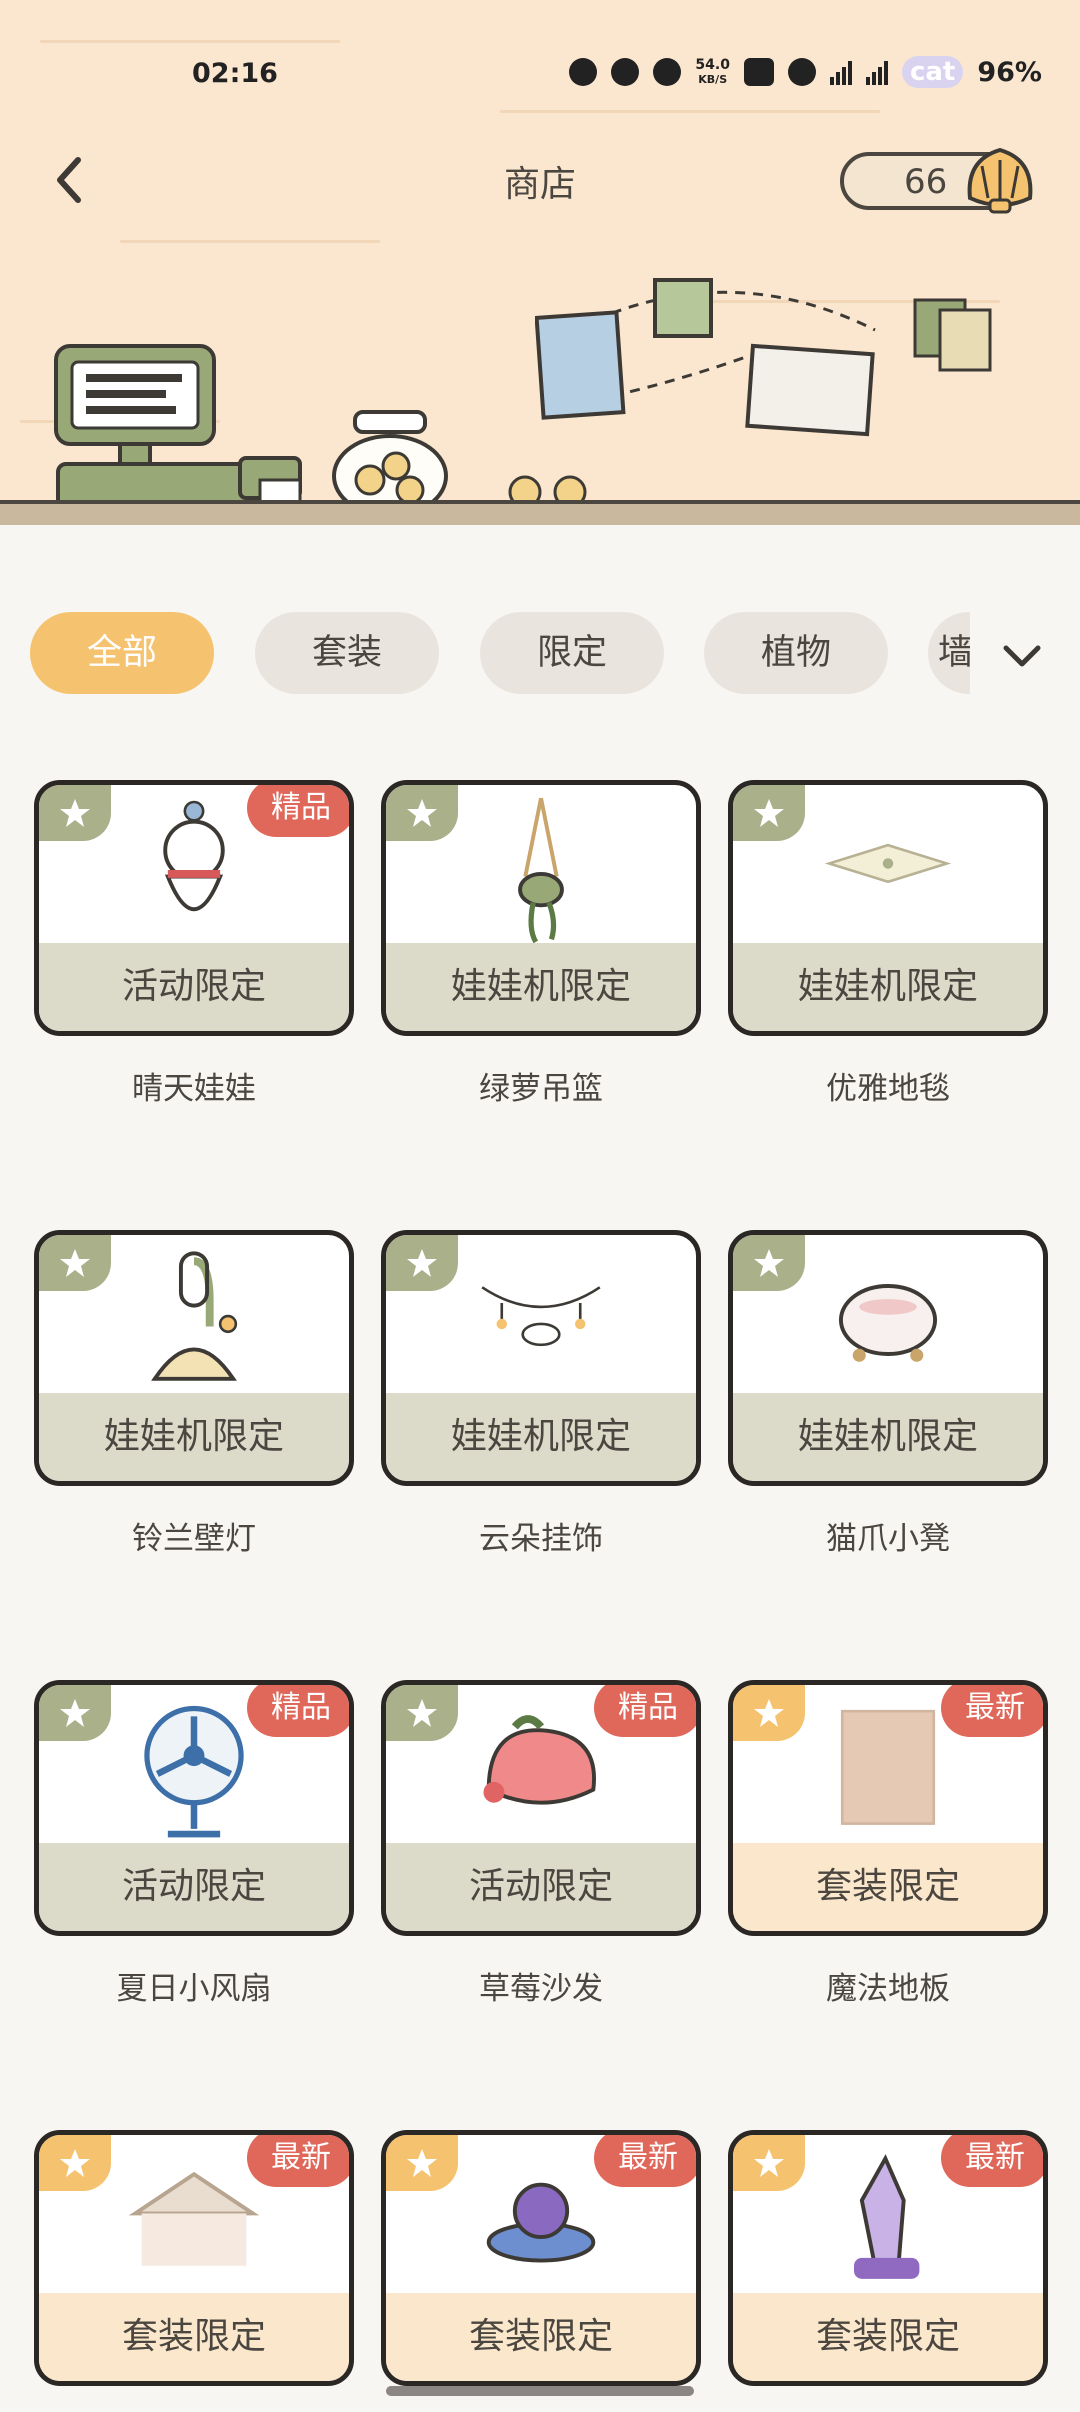 This screenshot has width=1080, height=2412. What do you see at coordinates (888, 1323) in the screenshot?
I see `paw-stool-icon` at bounding box center [888, 1323].